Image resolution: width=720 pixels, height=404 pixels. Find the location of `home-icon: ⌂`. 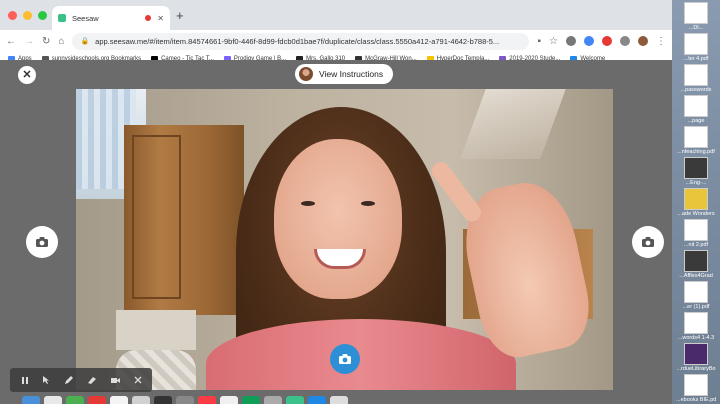

home-icon: ⌂ is located at coordinates (61, 41).